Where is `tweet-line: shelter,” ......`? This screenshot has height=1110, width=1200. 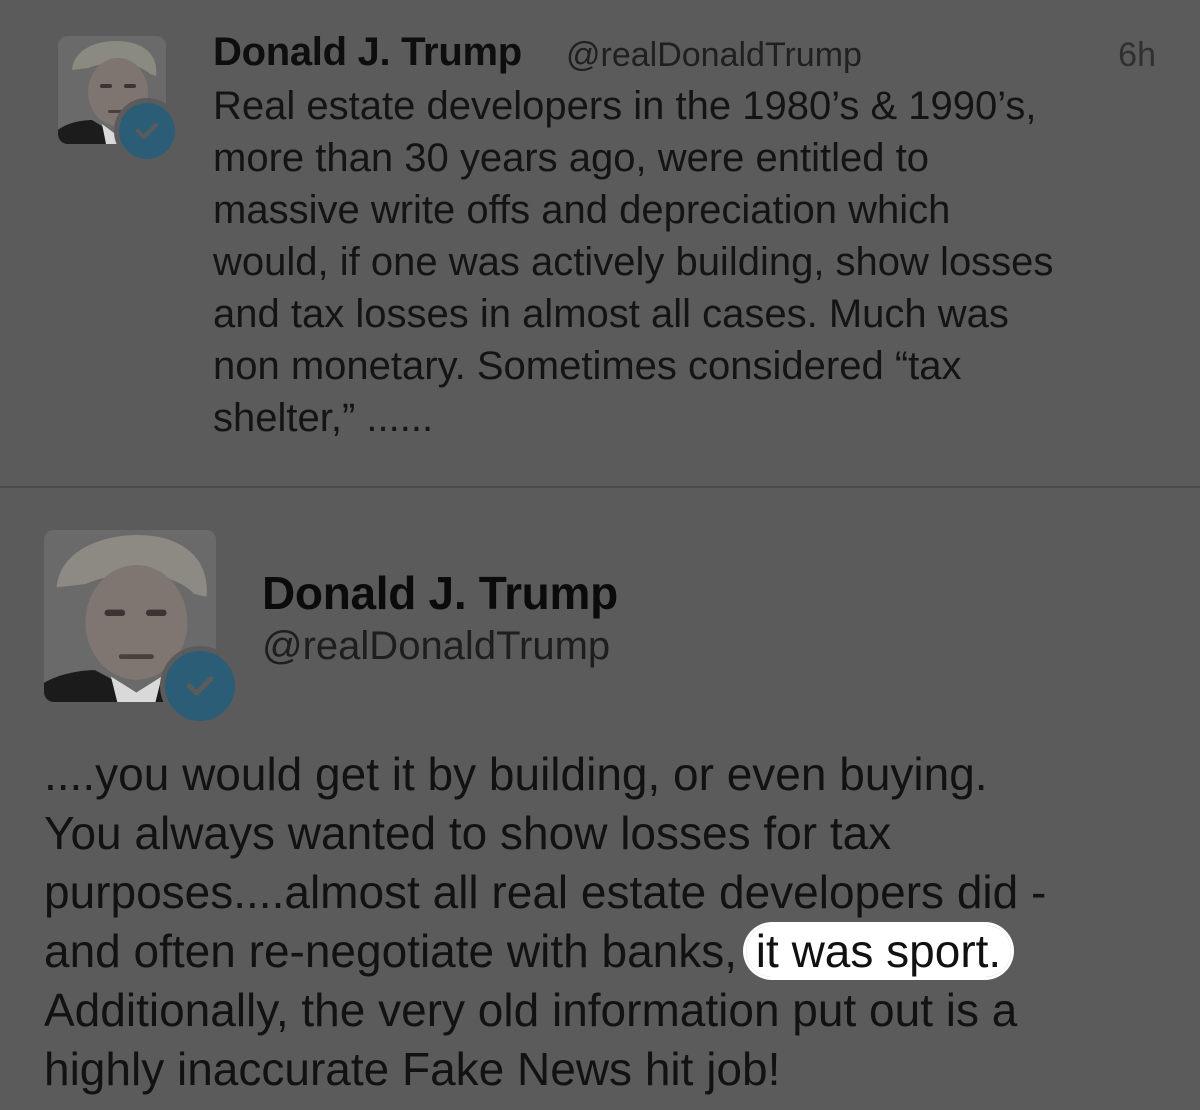 tweet-line: shelter,” ...... is located at coordinates (323, 418).